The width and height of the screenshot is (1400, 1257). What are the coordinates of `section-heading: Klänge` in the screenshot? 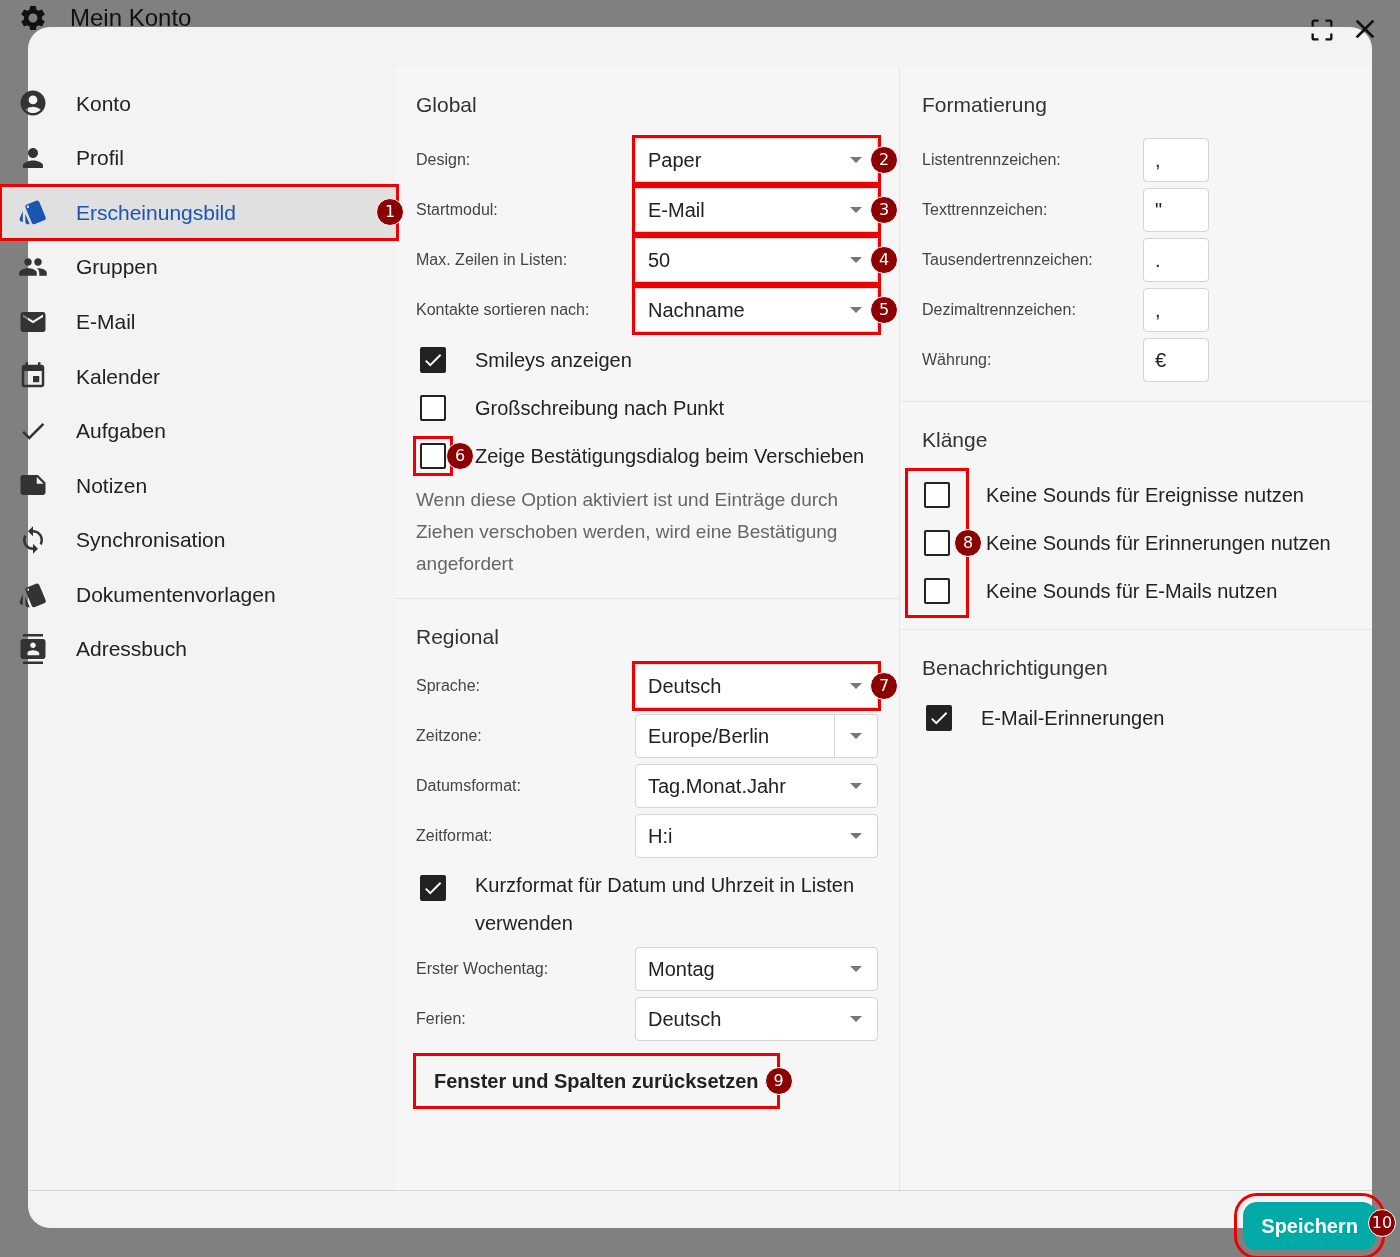 It's located at (955, 439).